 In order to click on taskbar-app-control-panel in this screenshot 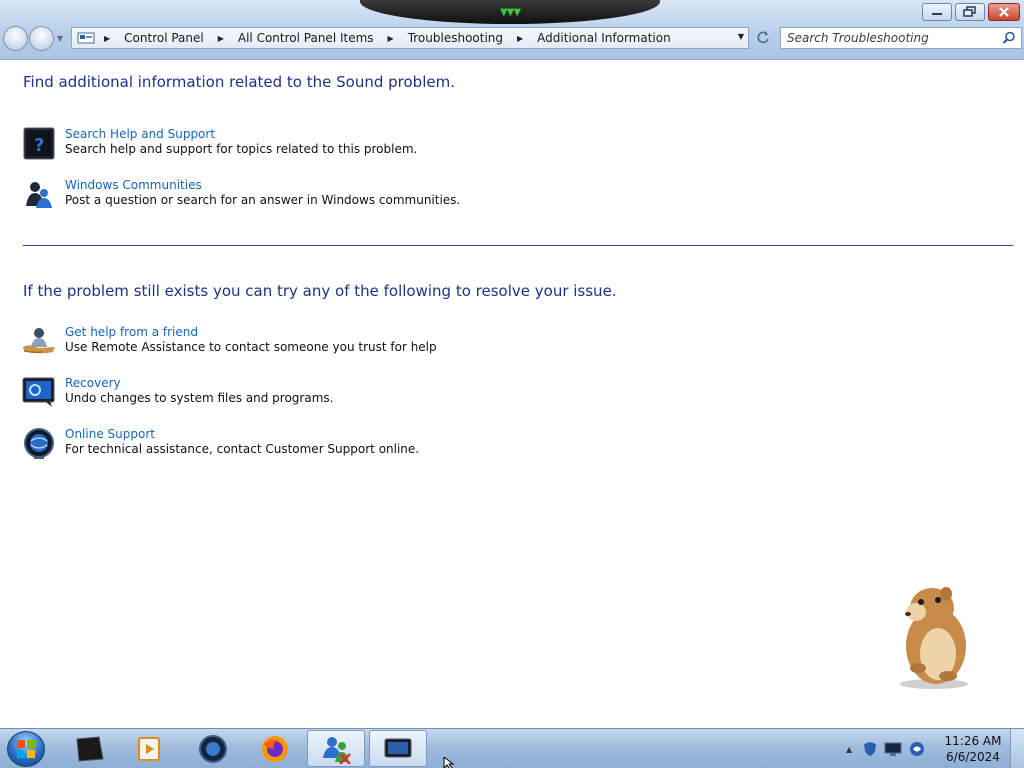, I will do `click(336, 748)`.